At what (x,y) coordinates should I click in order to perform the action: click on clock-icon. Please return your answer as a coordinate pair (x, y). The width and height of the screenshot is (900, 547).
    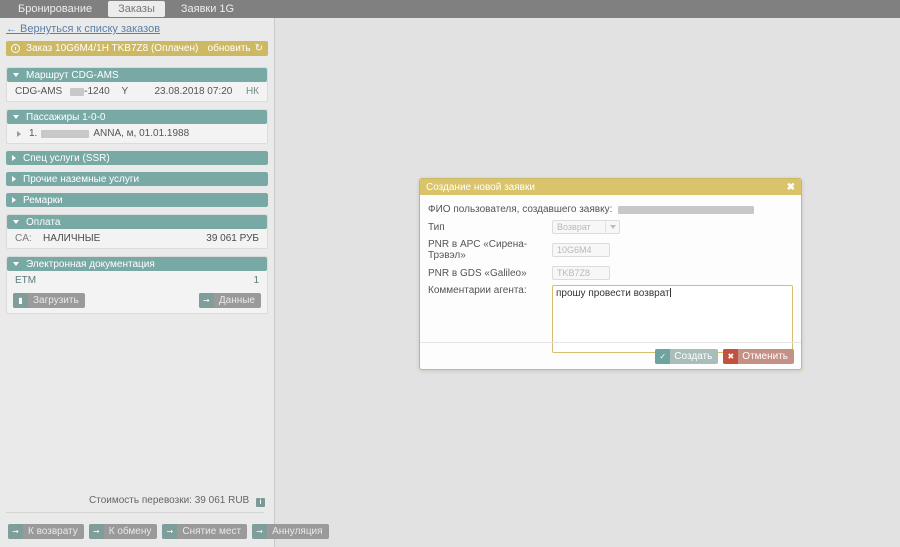
    Looking at the image, I should click on (15, 48).